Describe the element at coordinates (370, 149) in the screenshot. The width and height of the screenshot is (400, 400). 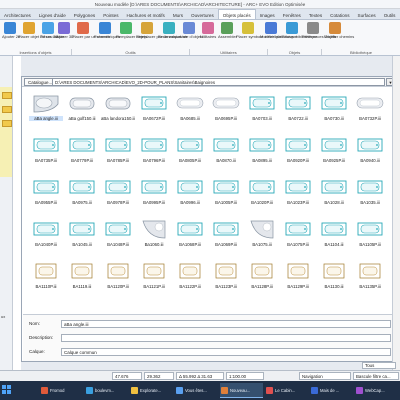
I see `catalog-item: BA0940.iii` at that location.